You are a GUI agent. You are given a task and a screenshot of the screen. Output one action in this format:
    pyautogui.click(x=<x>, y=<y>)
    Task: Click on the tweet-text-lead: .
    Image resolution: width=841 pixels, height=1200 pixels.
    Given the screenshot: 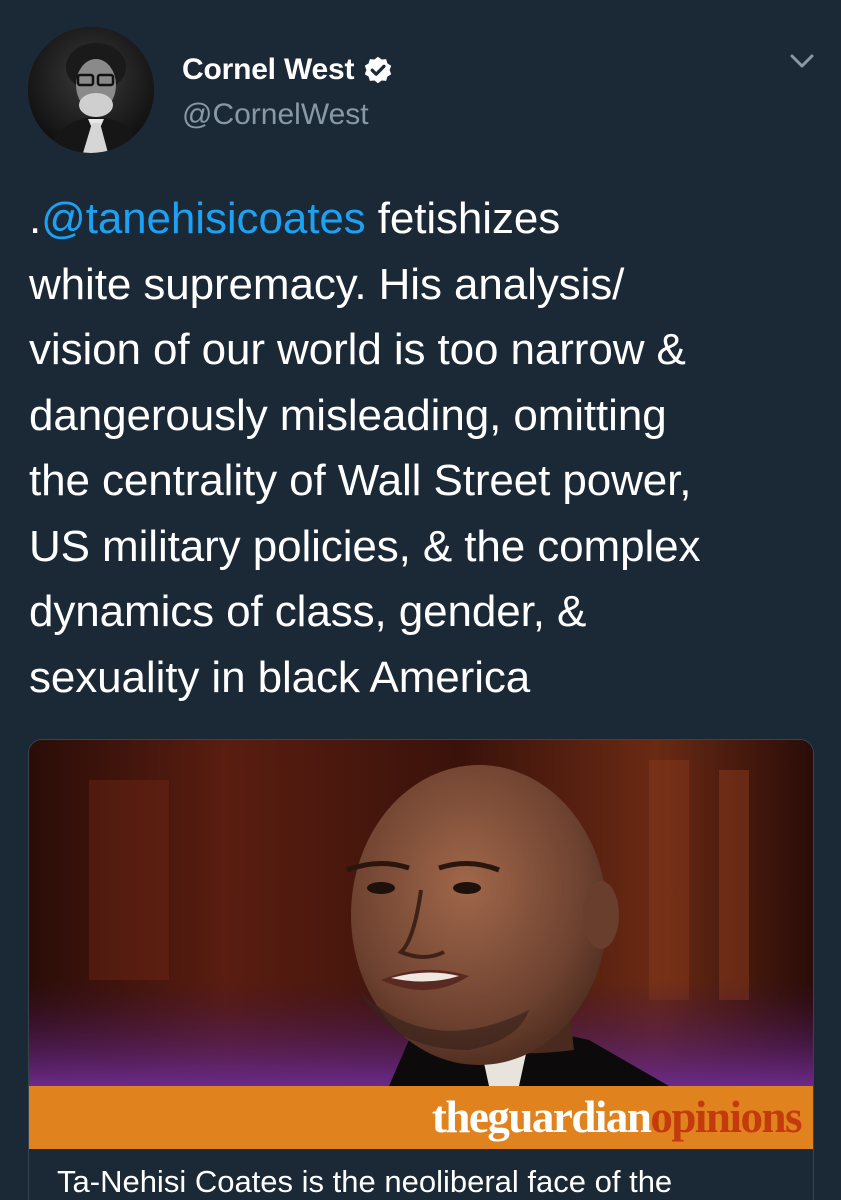 What is the action you would take?
    pyautogui.click(x=35, y=218)
    